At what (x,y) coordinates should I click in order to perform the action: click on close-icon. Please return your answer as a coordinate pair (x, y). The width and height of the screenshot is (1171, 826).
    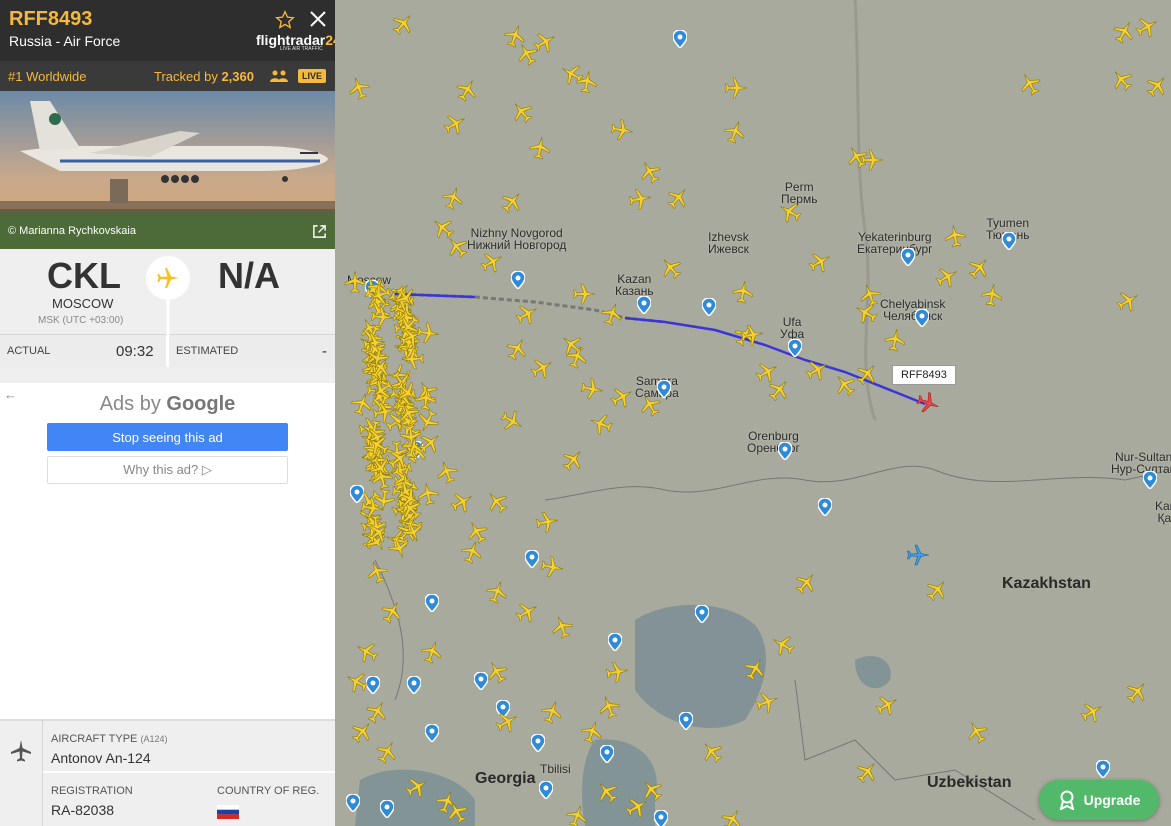
    Looking at the image, I should click on (318, 19).